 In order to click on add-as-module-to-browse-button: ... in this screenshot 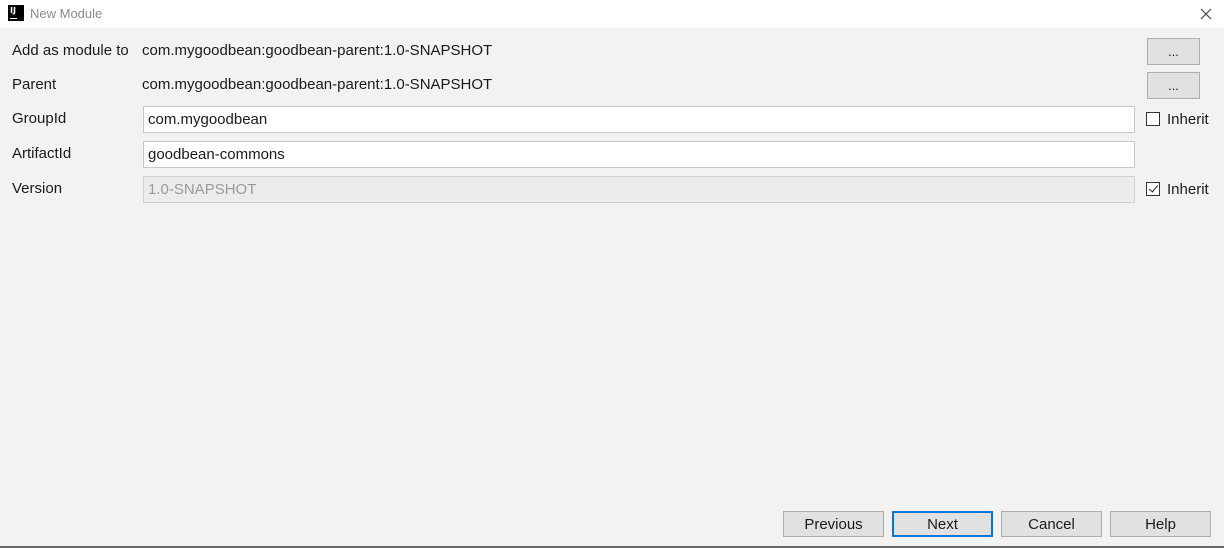, I will do `click(1173, 51)`.